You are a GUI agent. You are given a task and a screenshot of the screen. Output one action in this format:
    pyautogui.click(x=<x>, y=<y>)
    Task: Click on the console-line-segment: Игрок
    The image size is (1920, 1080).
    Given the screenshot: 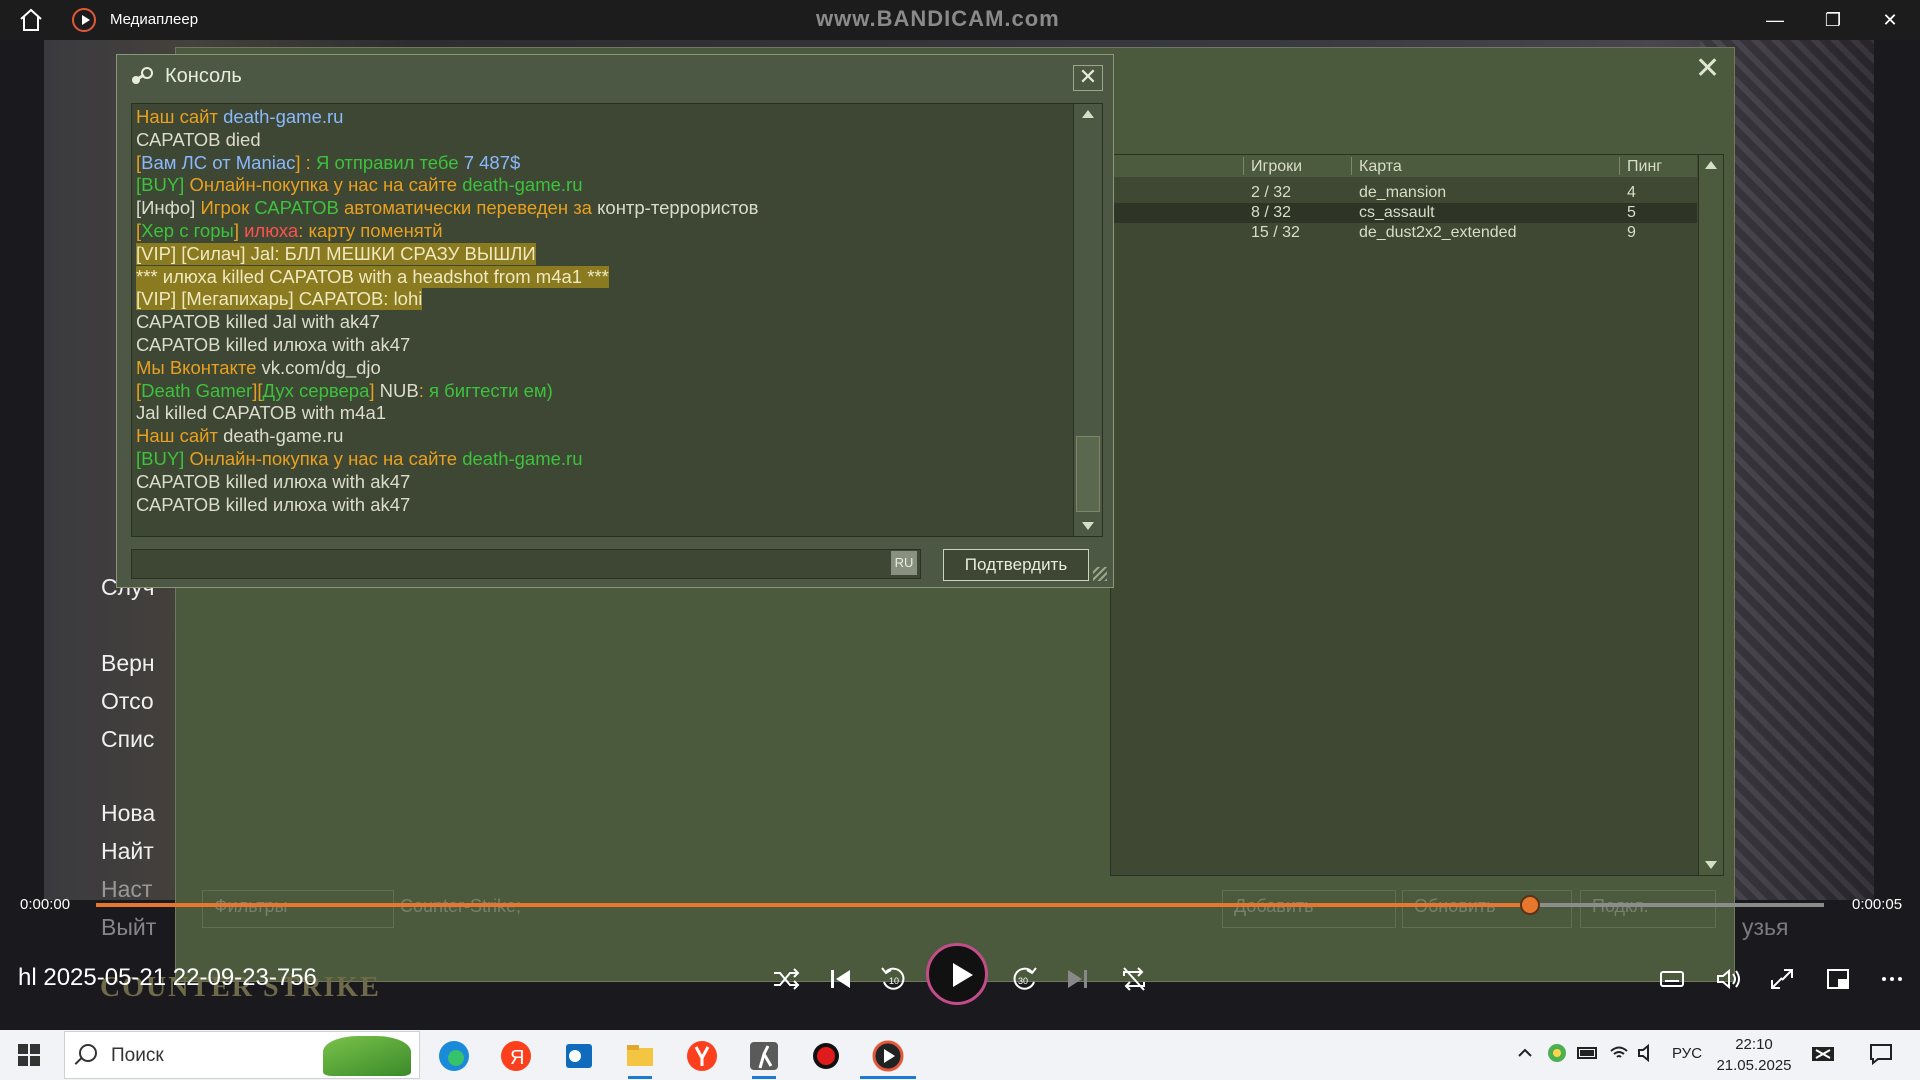 What is the action you would take?
    pyautogui.click(x=227, y=208)
    